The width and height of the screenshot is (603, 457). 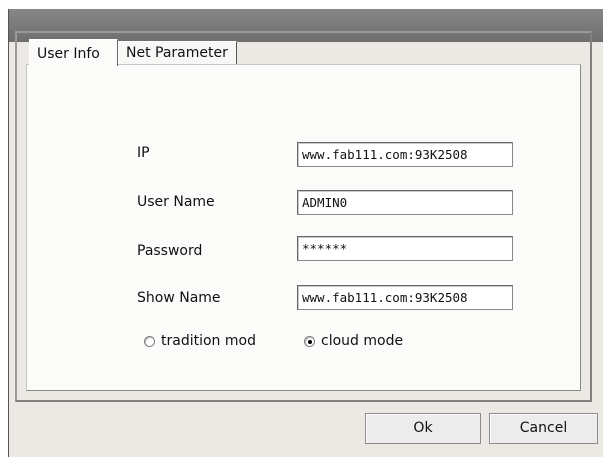 I want to click on tradition-mod-label: tradition mod, so click(x=208, y=341).